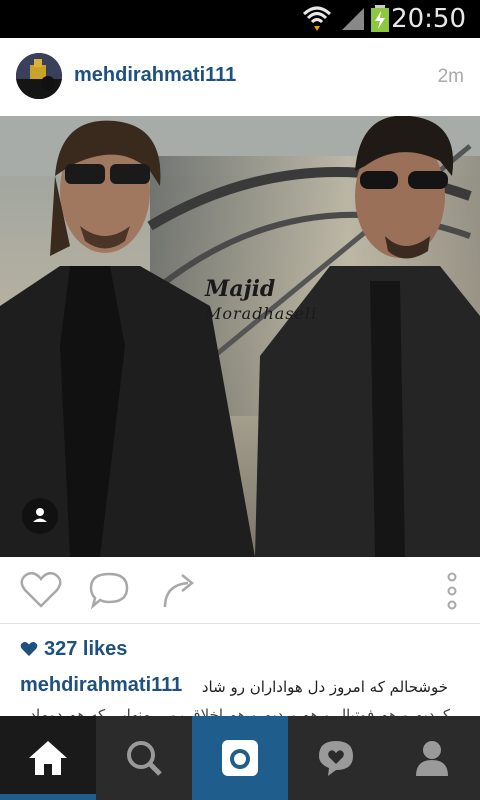 The height and width of the screenshot is (800, 480). What do you see at coordinates (155, 75) in the screenshot?
I see `post-username: mehdirahmati111` at bounding box center [155, 75].